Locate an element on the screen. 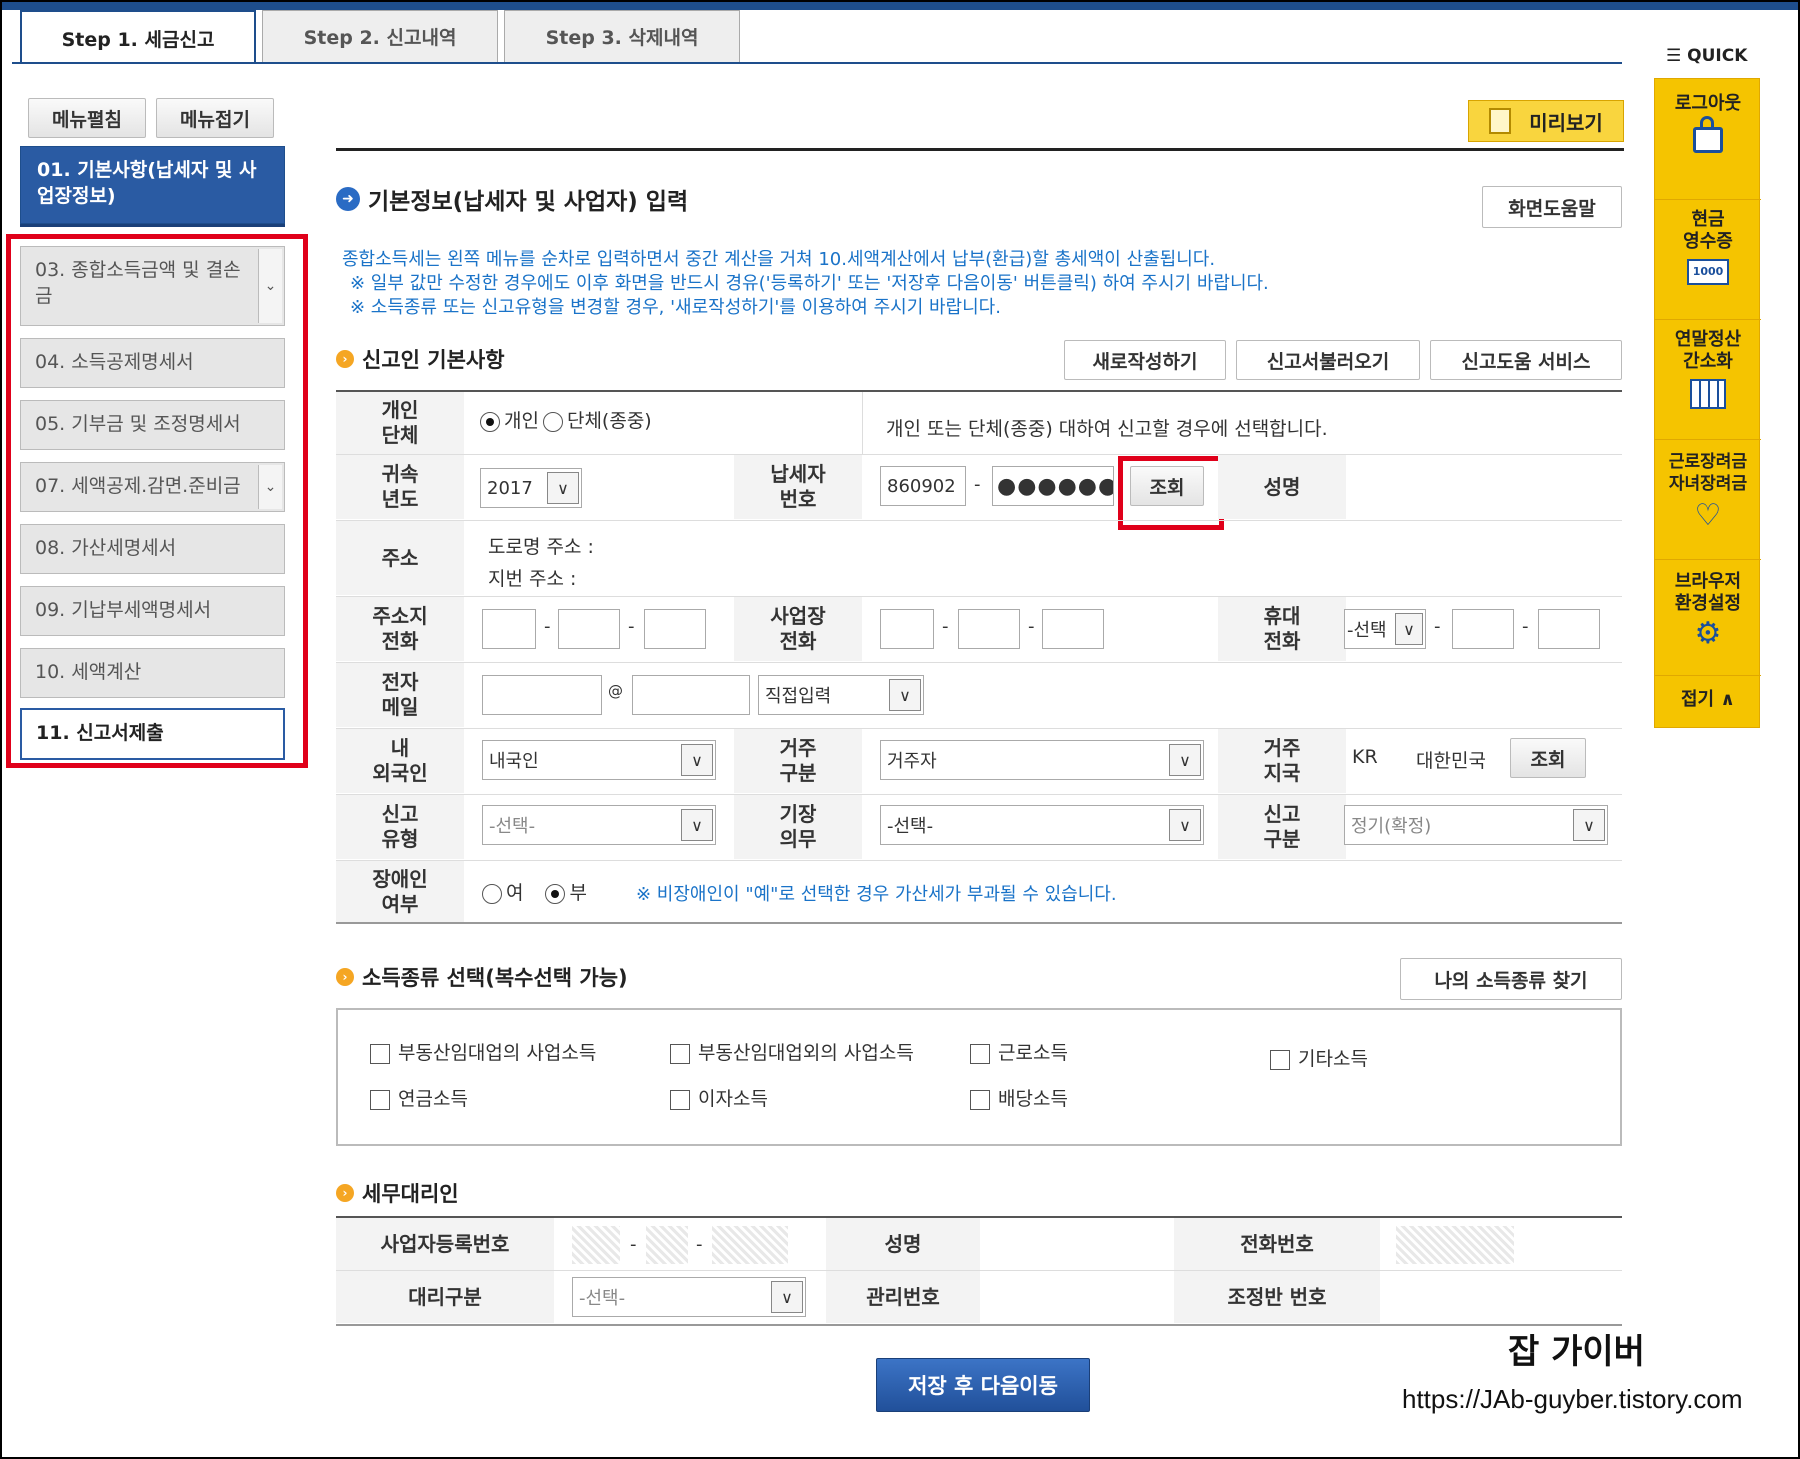 The image size is (1800, 1459). income-item: 근로소득 is located at coordinates (1019, 1051).